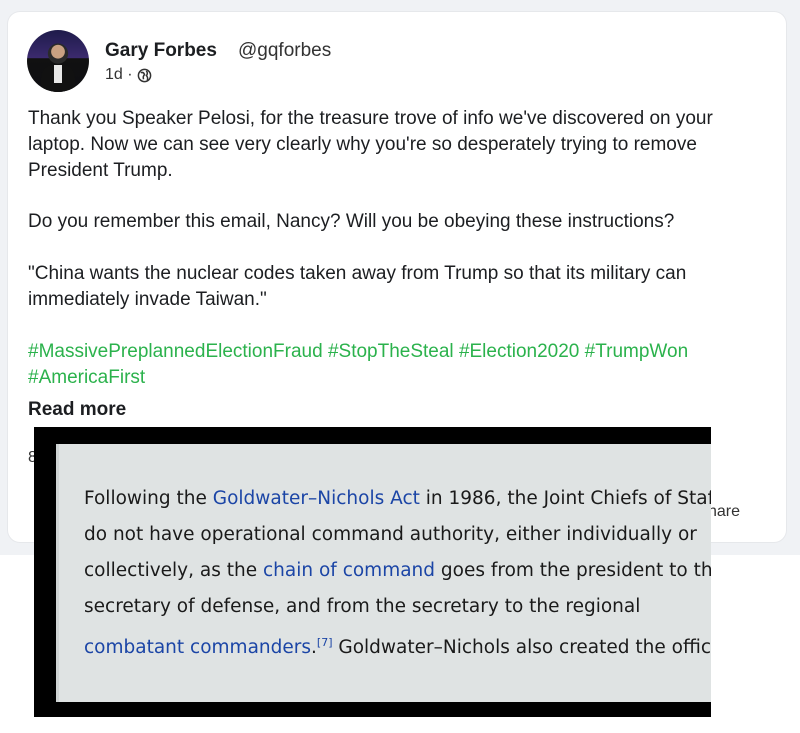 This screenshot has width=800, height=733. I want to click on doc-link: combatant commanders, so click(198, 648).